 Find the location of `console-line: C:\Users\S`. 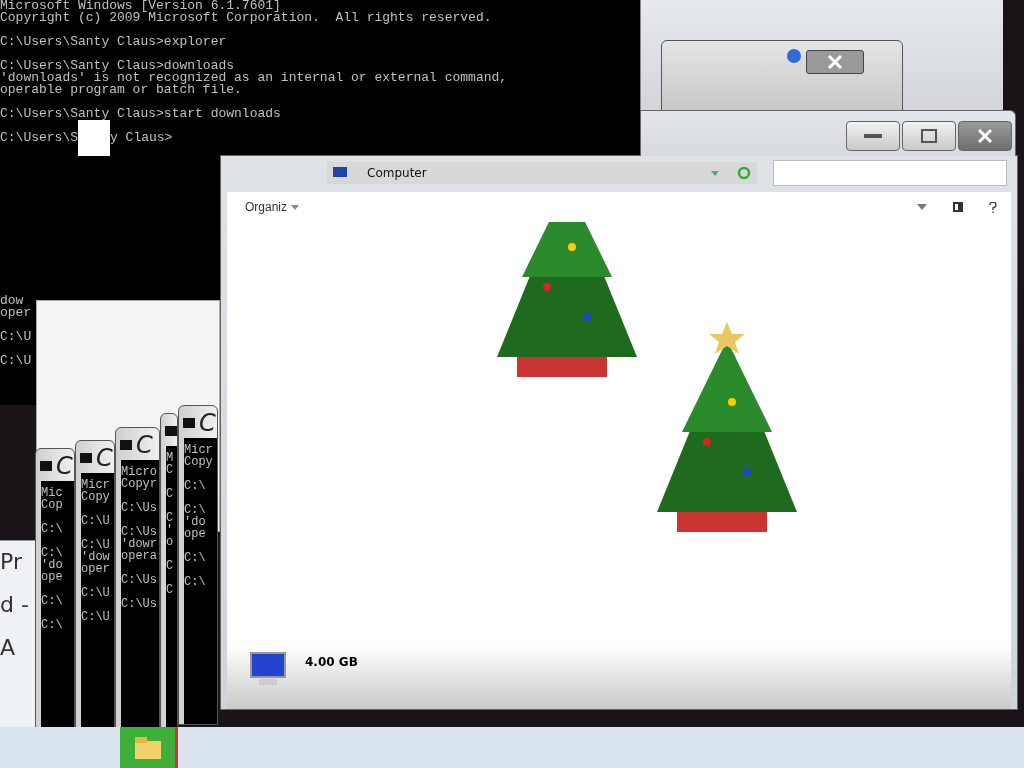

console-line: C:\Users\S is located at coordinates (39, 138).